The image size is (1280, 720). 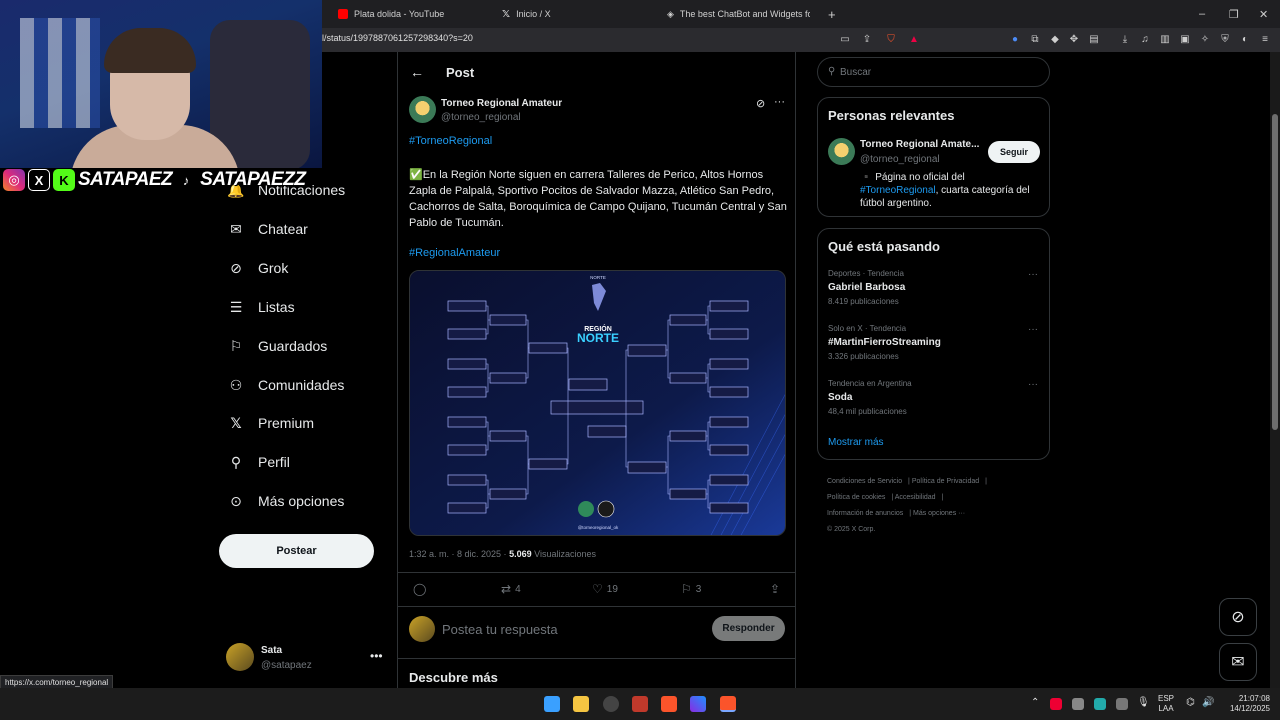 I want to click on translate-icon: ⧉, so click(x=1035, y=40).